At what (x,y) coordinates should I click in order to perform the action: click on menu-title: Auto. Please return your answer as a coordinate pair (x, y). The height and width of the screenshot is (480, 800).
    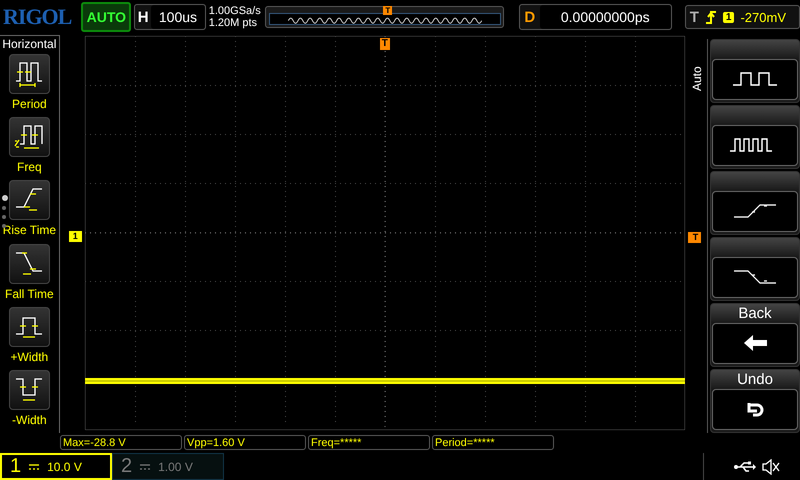
    Looking at the image, I should click on (697, 78).